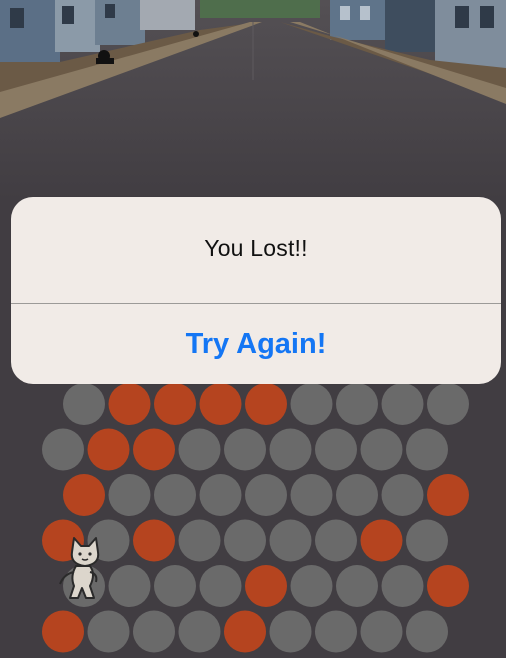  I want to click on dialog-title: You Lost!!, so click(256, 248).